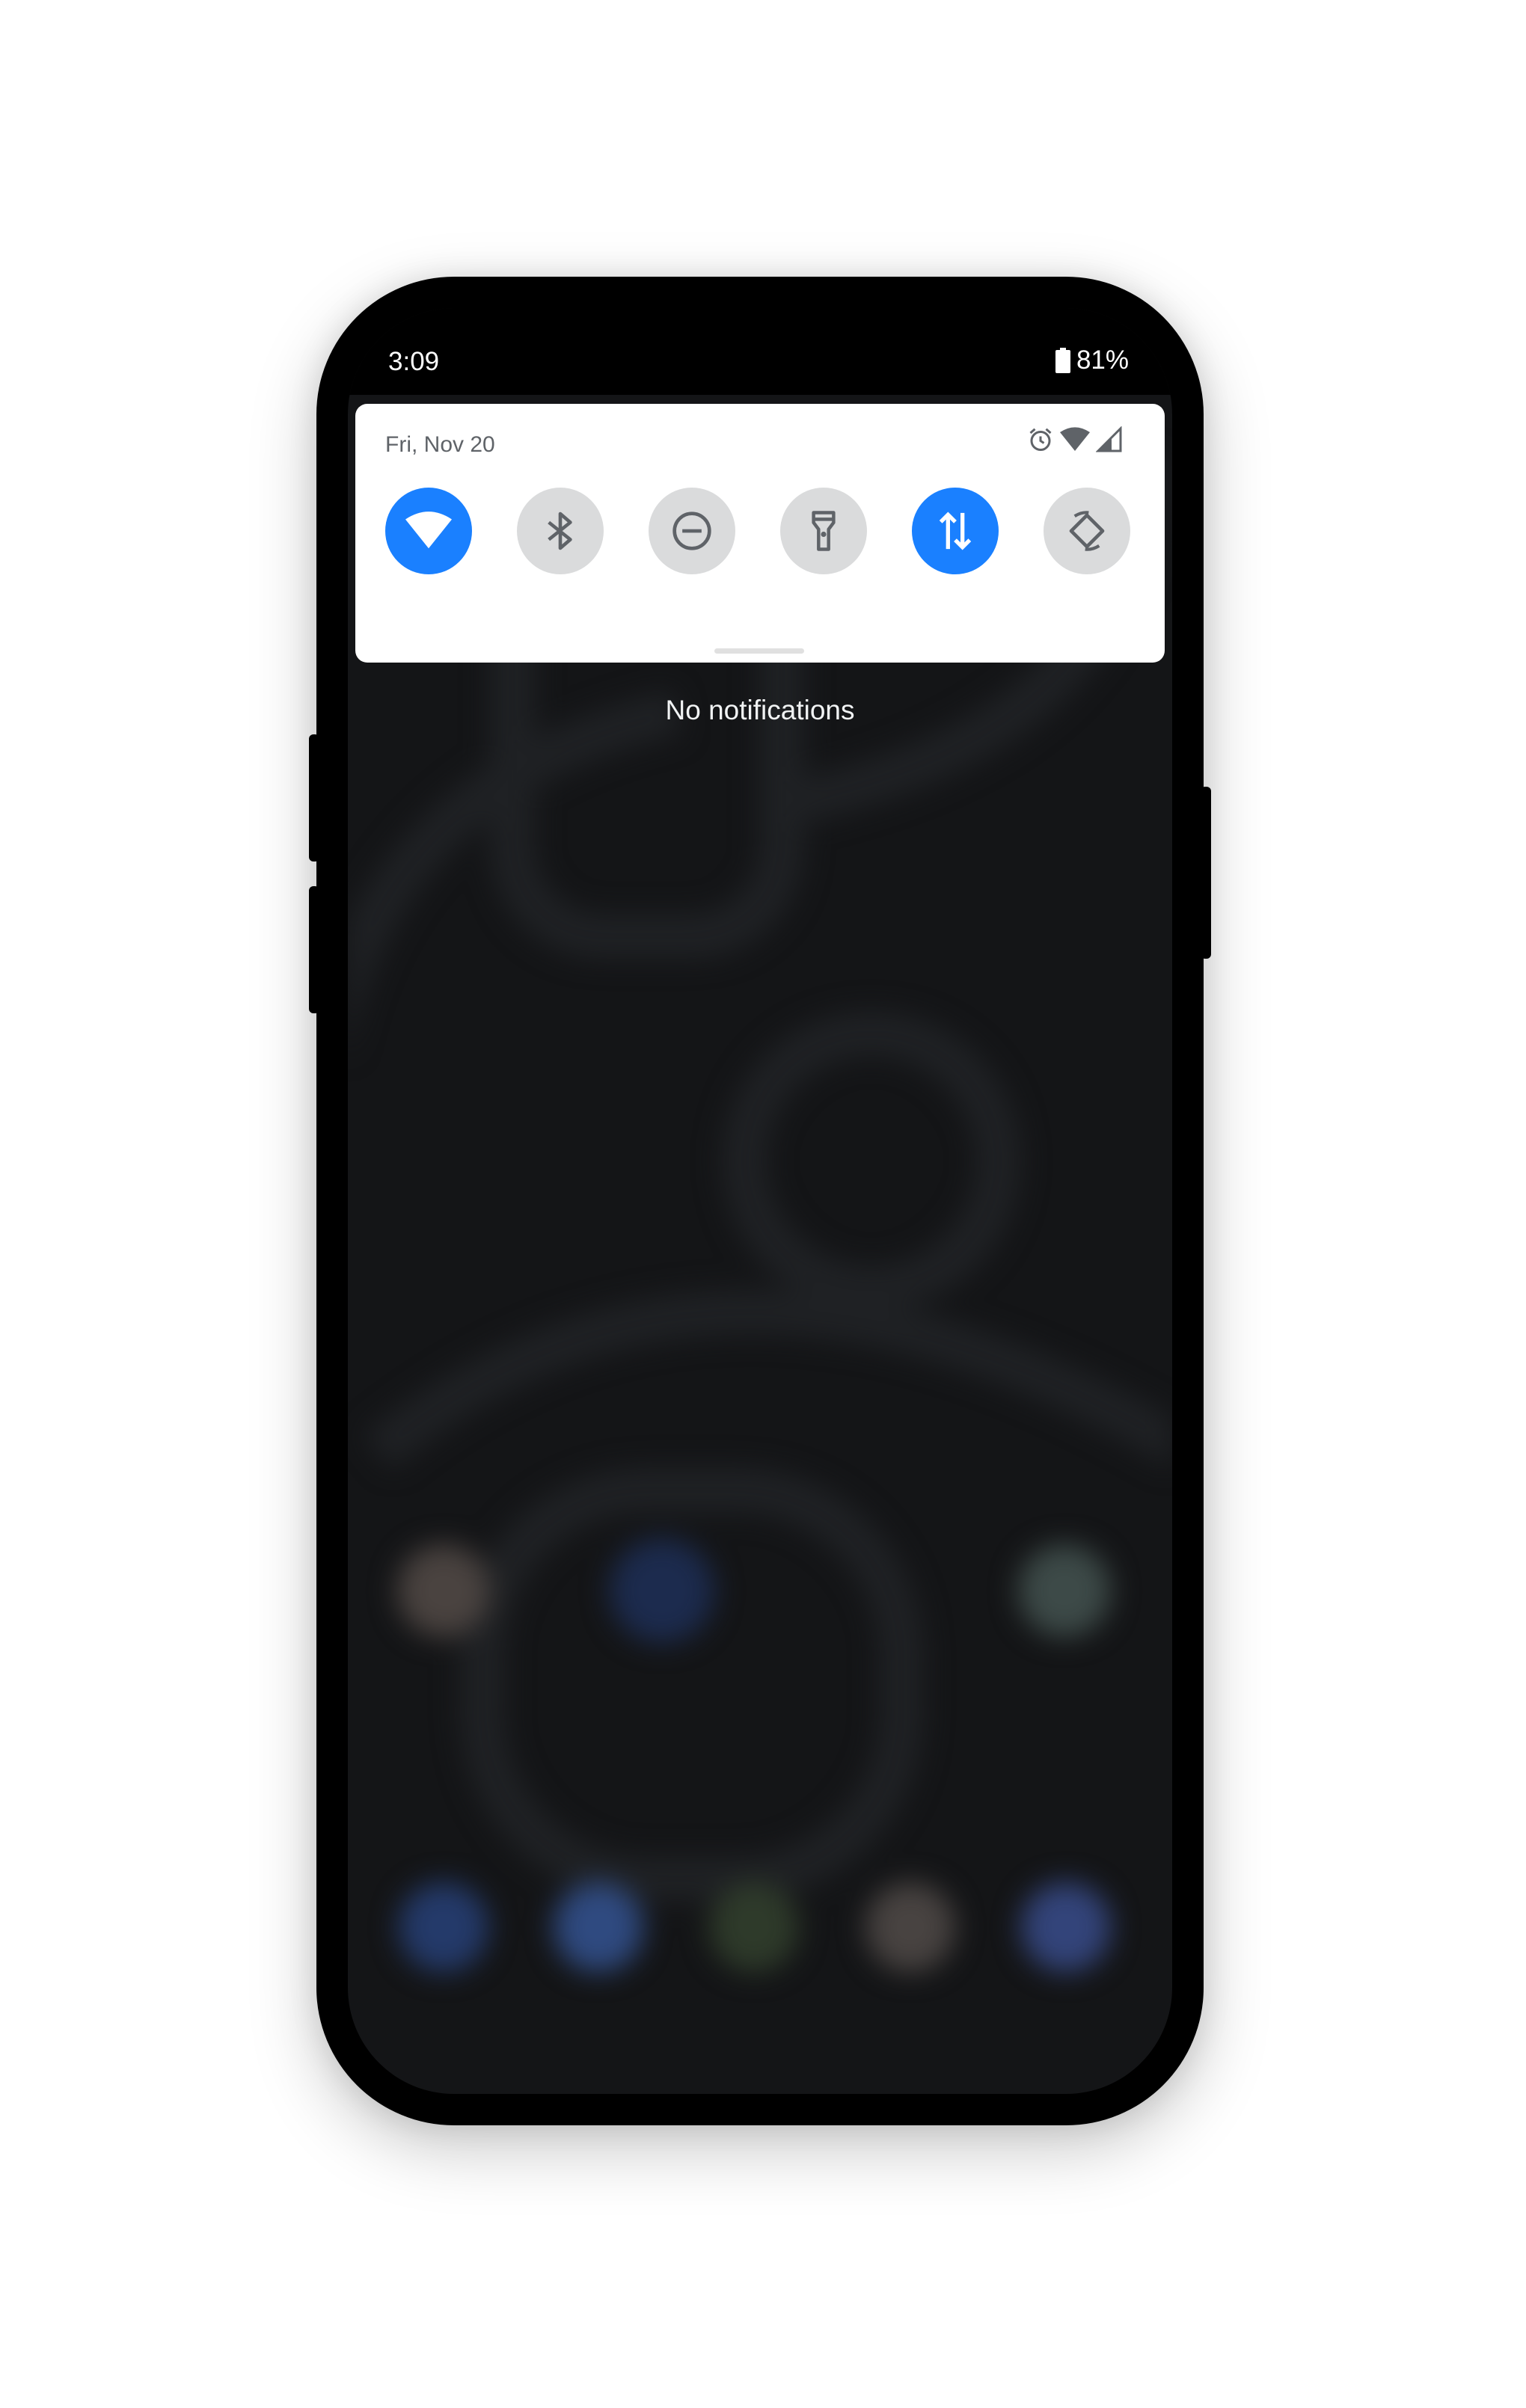 The image size is (1526, 2408). Describe the element at coordinates (1040, 439) in the screenshot. I see `alarm-icon` at that location.